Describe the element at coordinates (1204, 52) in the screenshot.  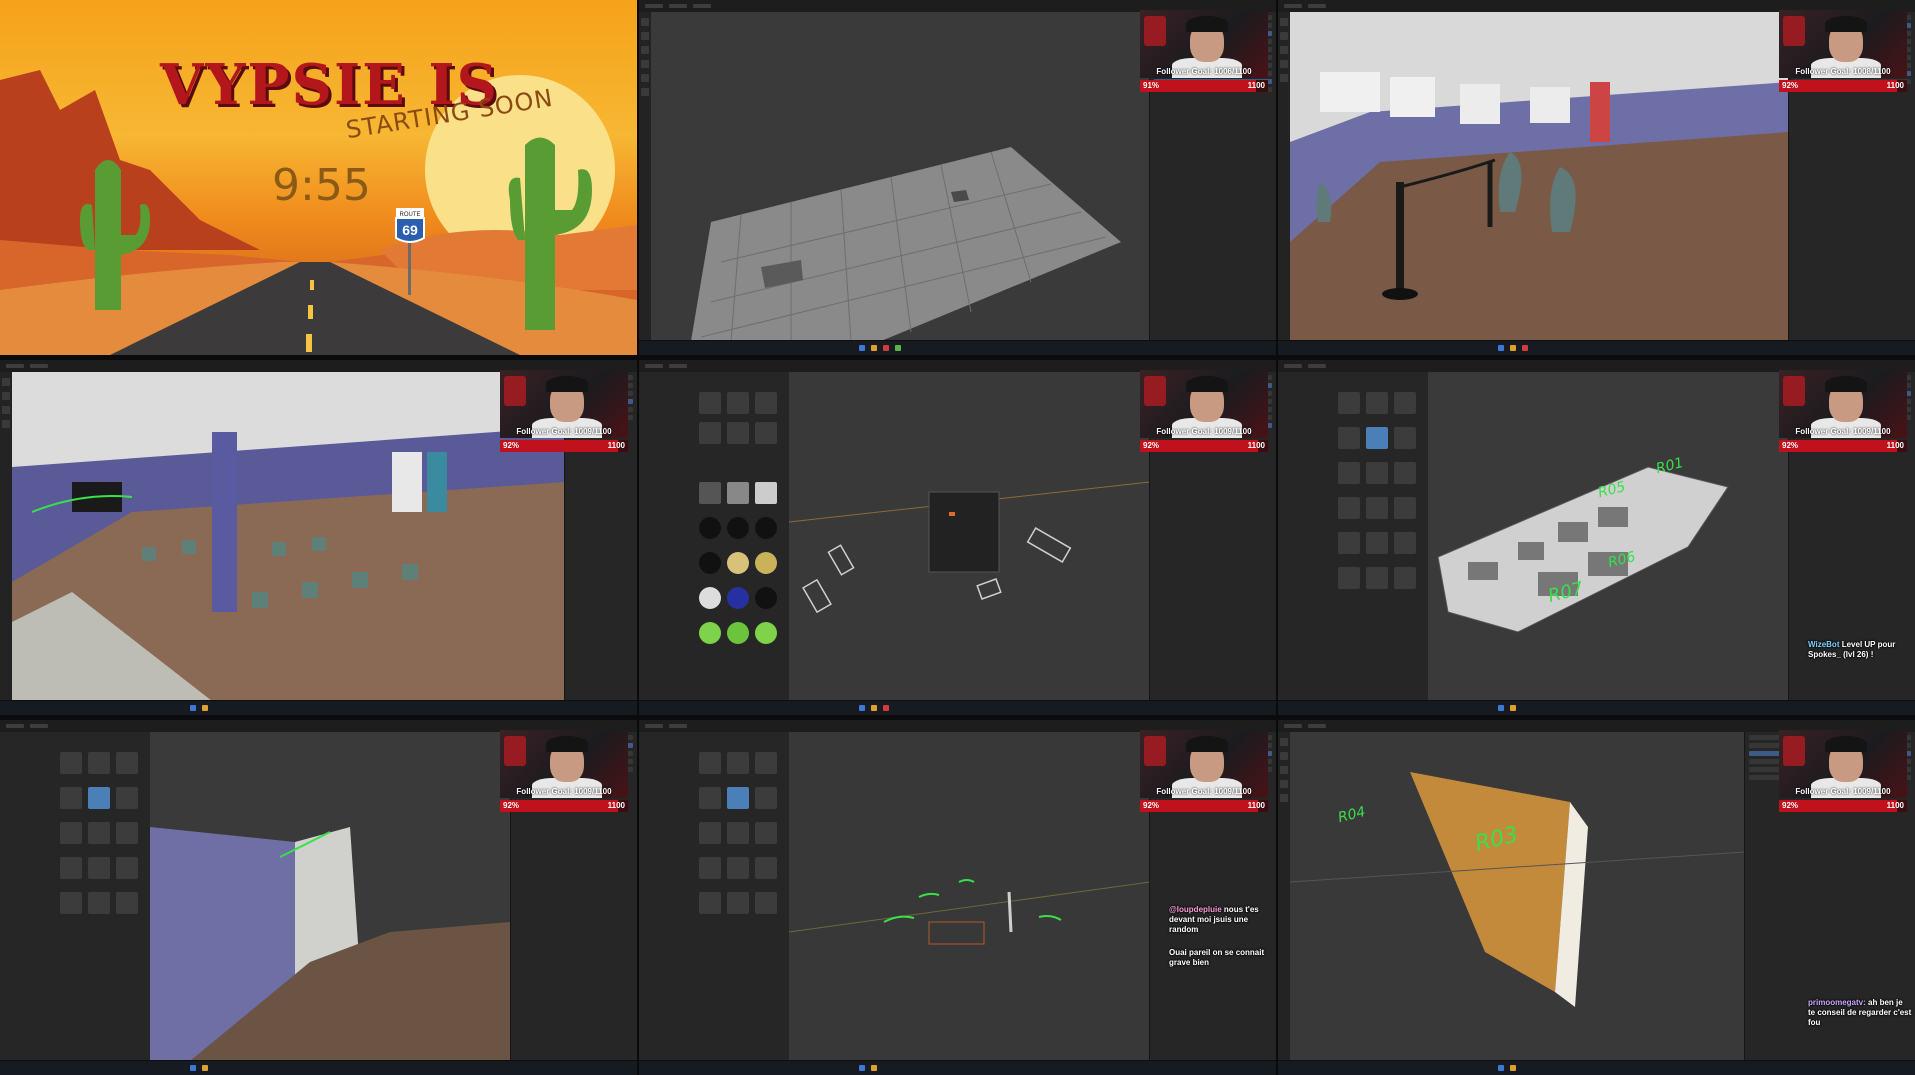
I see `webcam-overlay: Follower Goal: 1006/1100 91% 1100` at that location.